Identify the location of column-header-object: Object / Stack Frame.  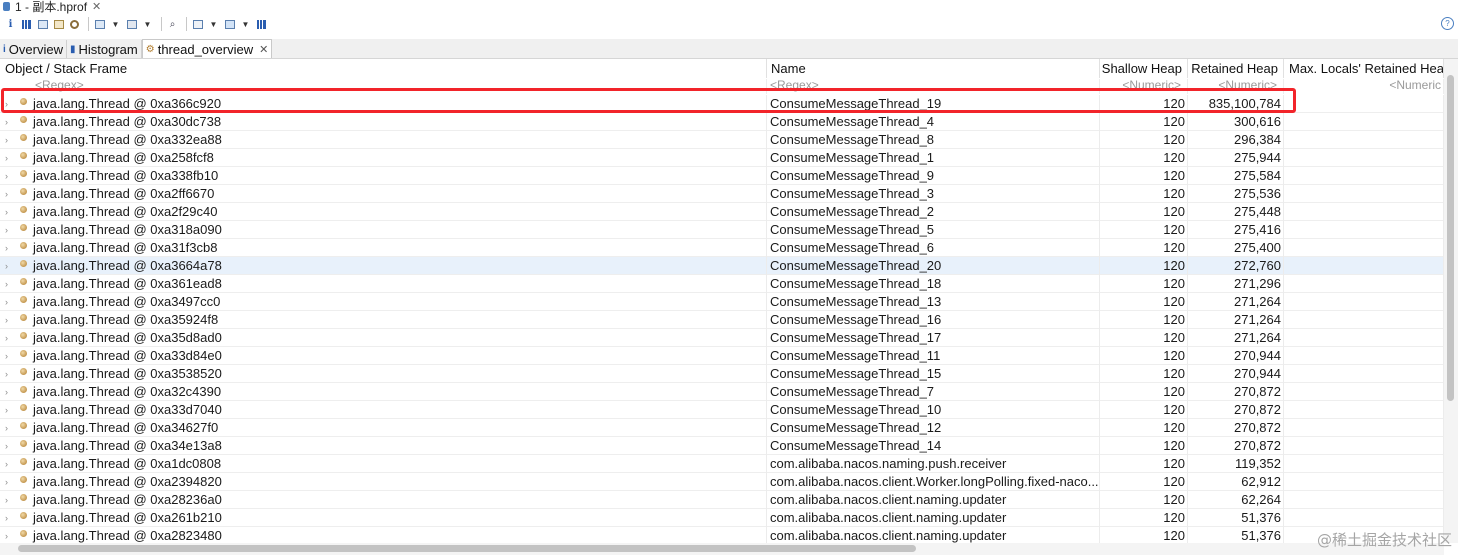
(383, 68).